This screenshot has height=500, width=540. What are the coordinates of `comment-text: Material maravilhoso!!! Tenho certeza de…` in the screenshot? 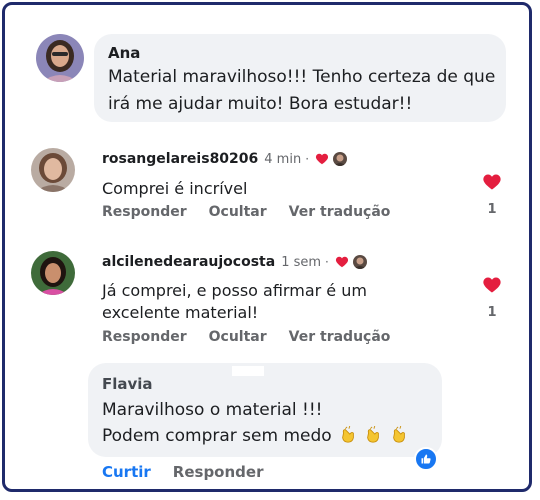 It's located at (302, 90).